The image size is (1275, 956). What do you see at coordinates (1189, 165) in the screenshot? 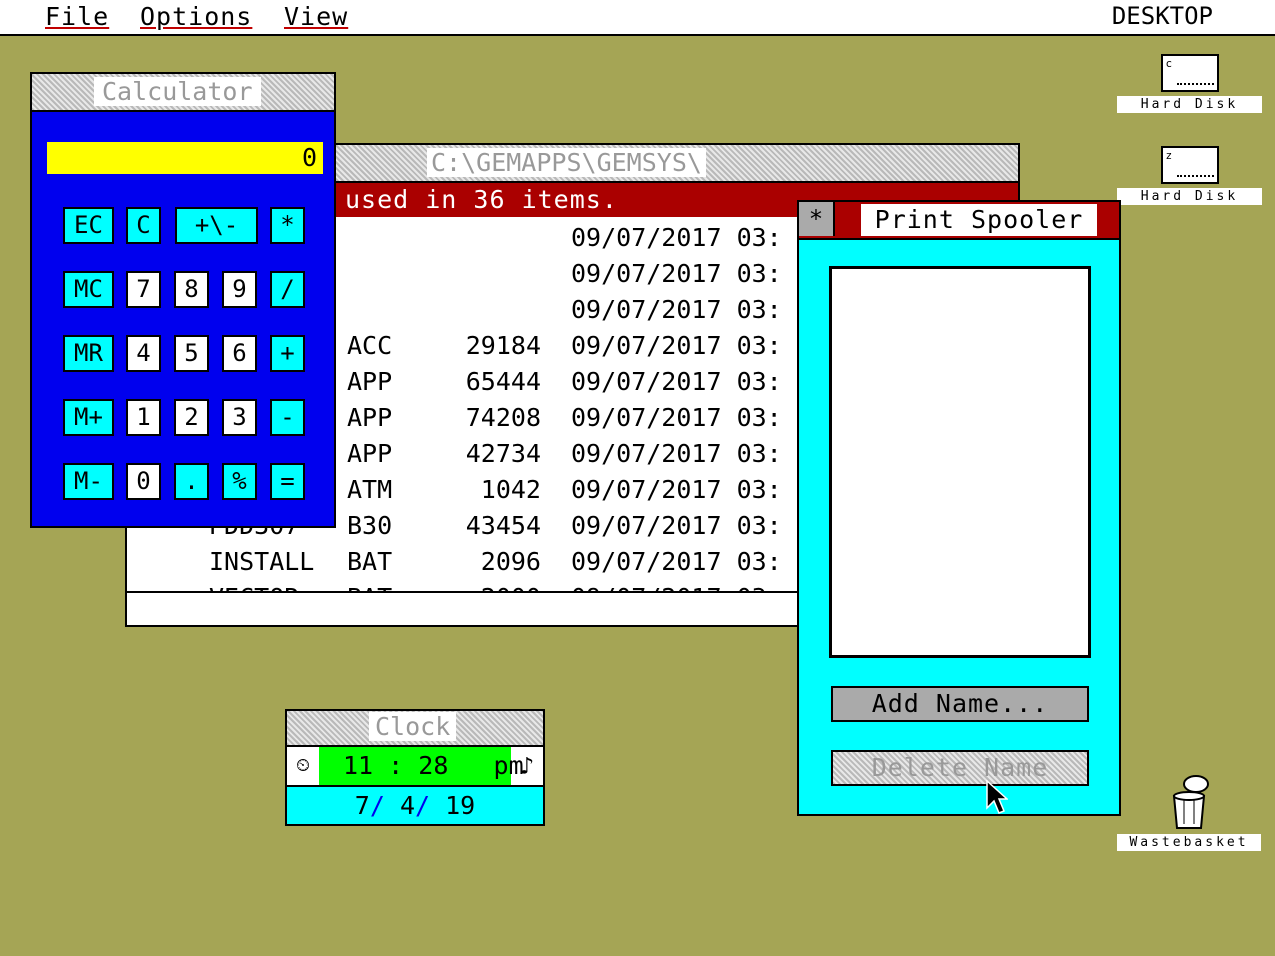
I see `drive-icon: z` at bounding box center [1189, 165].